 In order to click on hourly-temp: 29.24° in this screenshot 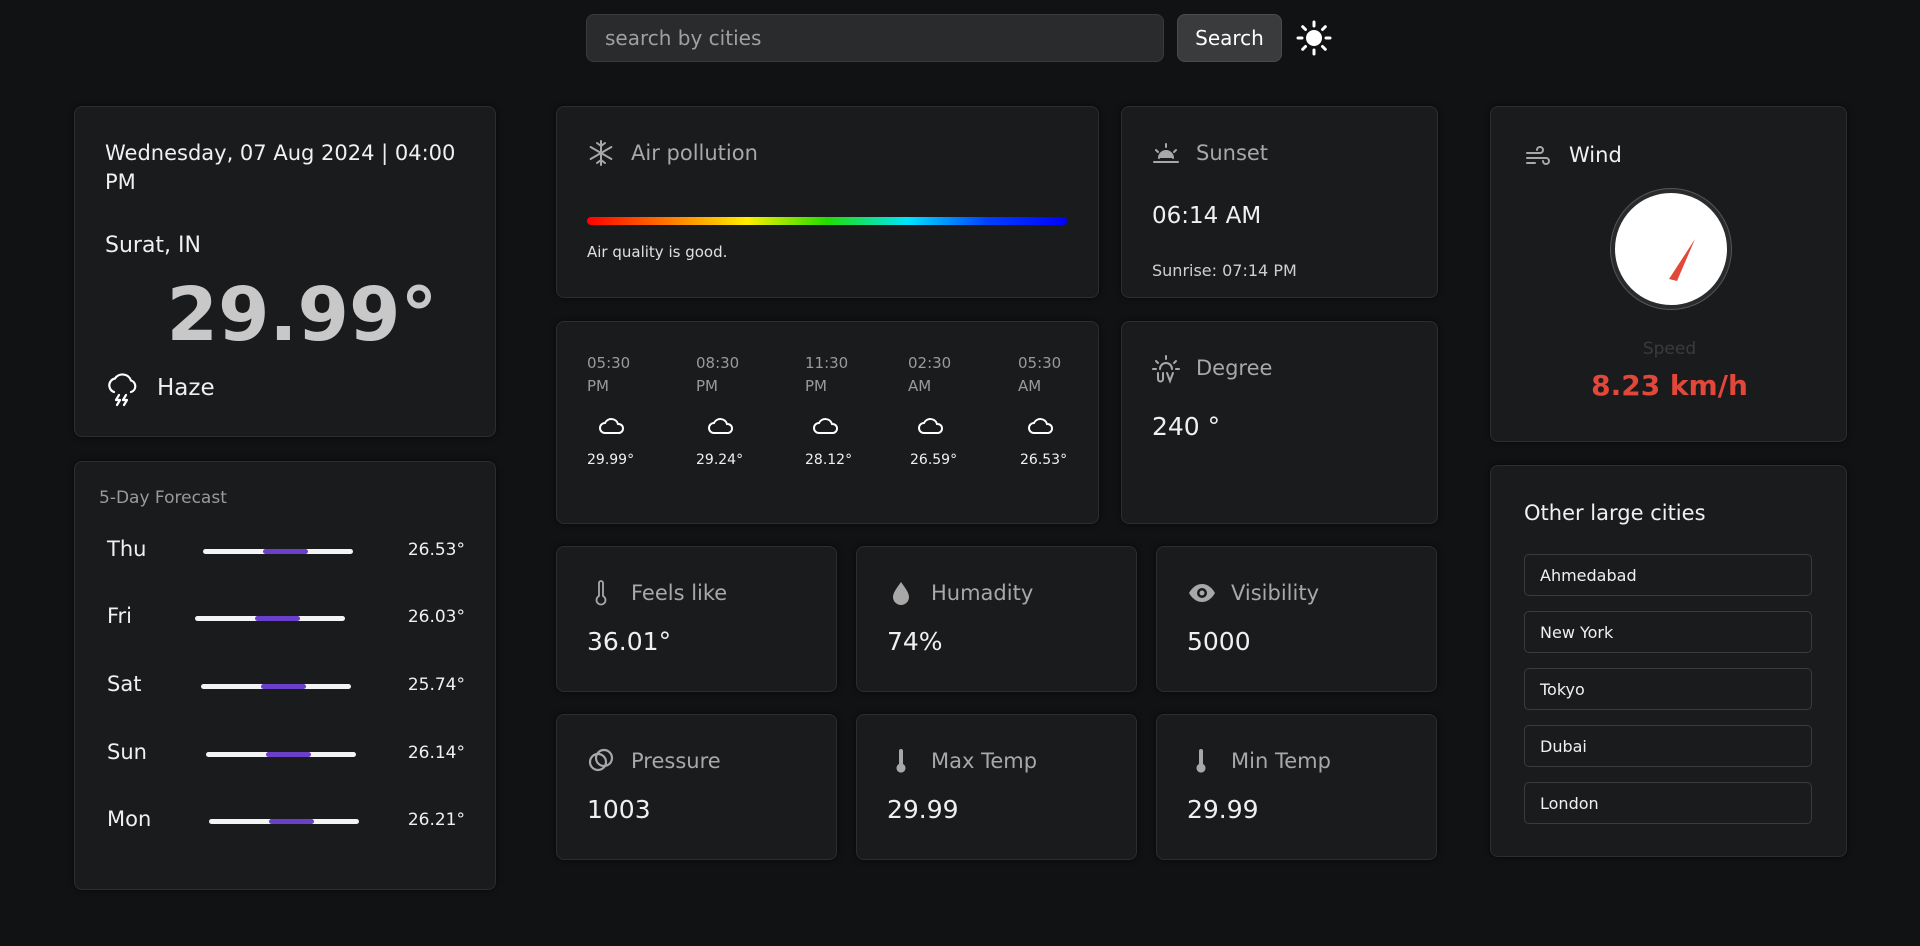, I will do `click(720, 460)`.